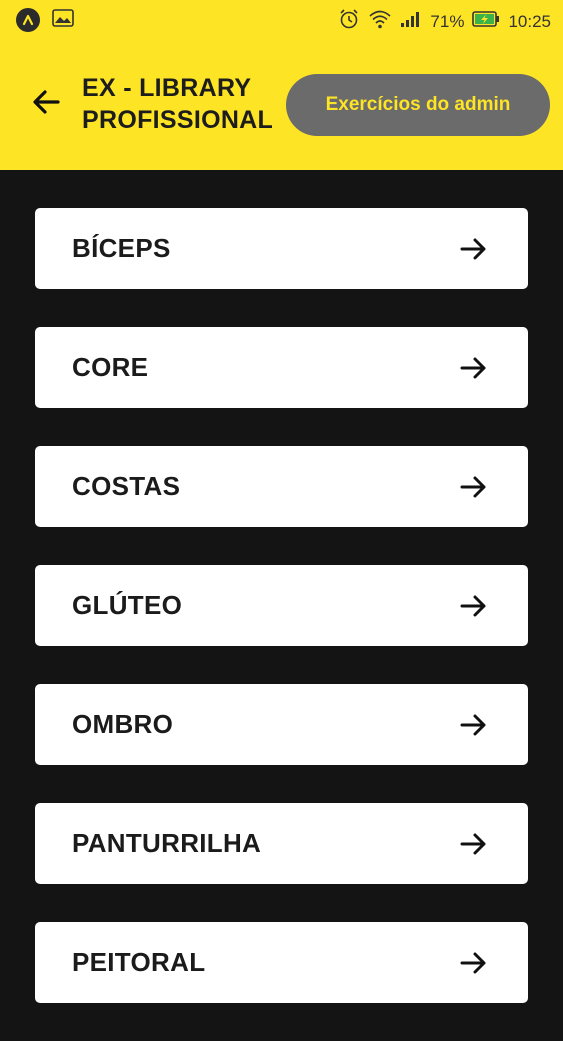 The height and width of the screenshot is (1041, 563). I want to click on clock-time: 10:25, so click(529, 21).